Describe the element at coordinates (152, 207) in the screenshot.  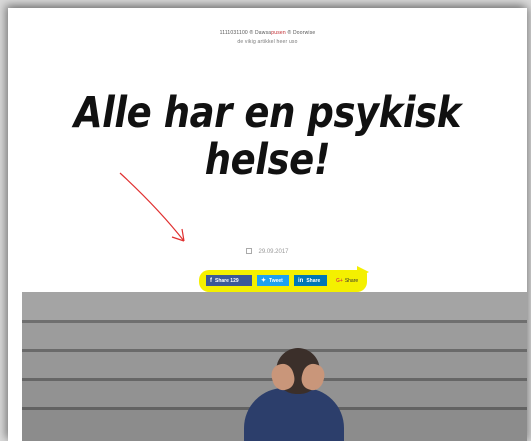
I see `red-arrow-annotation` at that location.